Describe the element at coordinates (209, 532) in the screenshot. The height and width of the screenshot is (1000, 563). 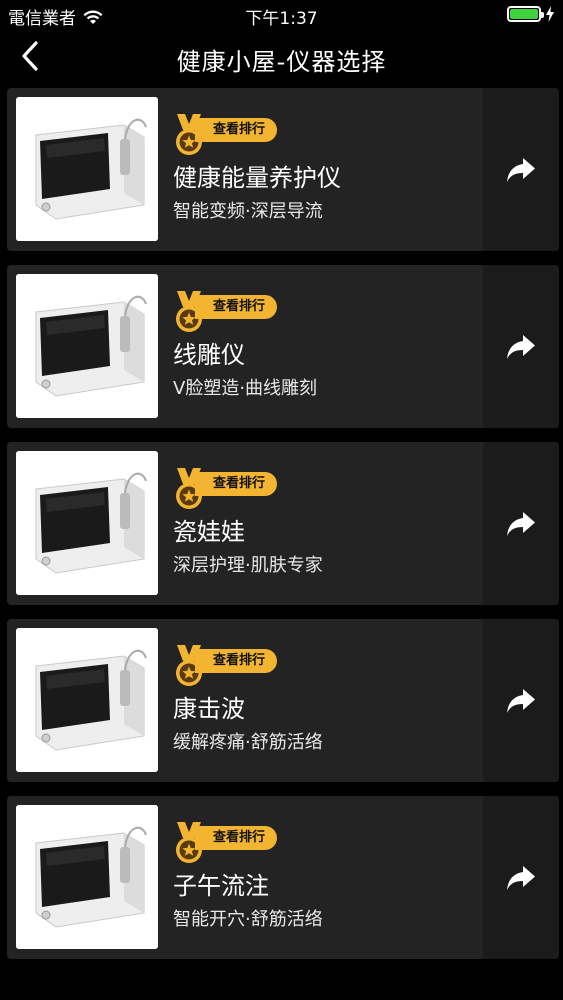
I see `device-name: 瓷娃娃` at that location.